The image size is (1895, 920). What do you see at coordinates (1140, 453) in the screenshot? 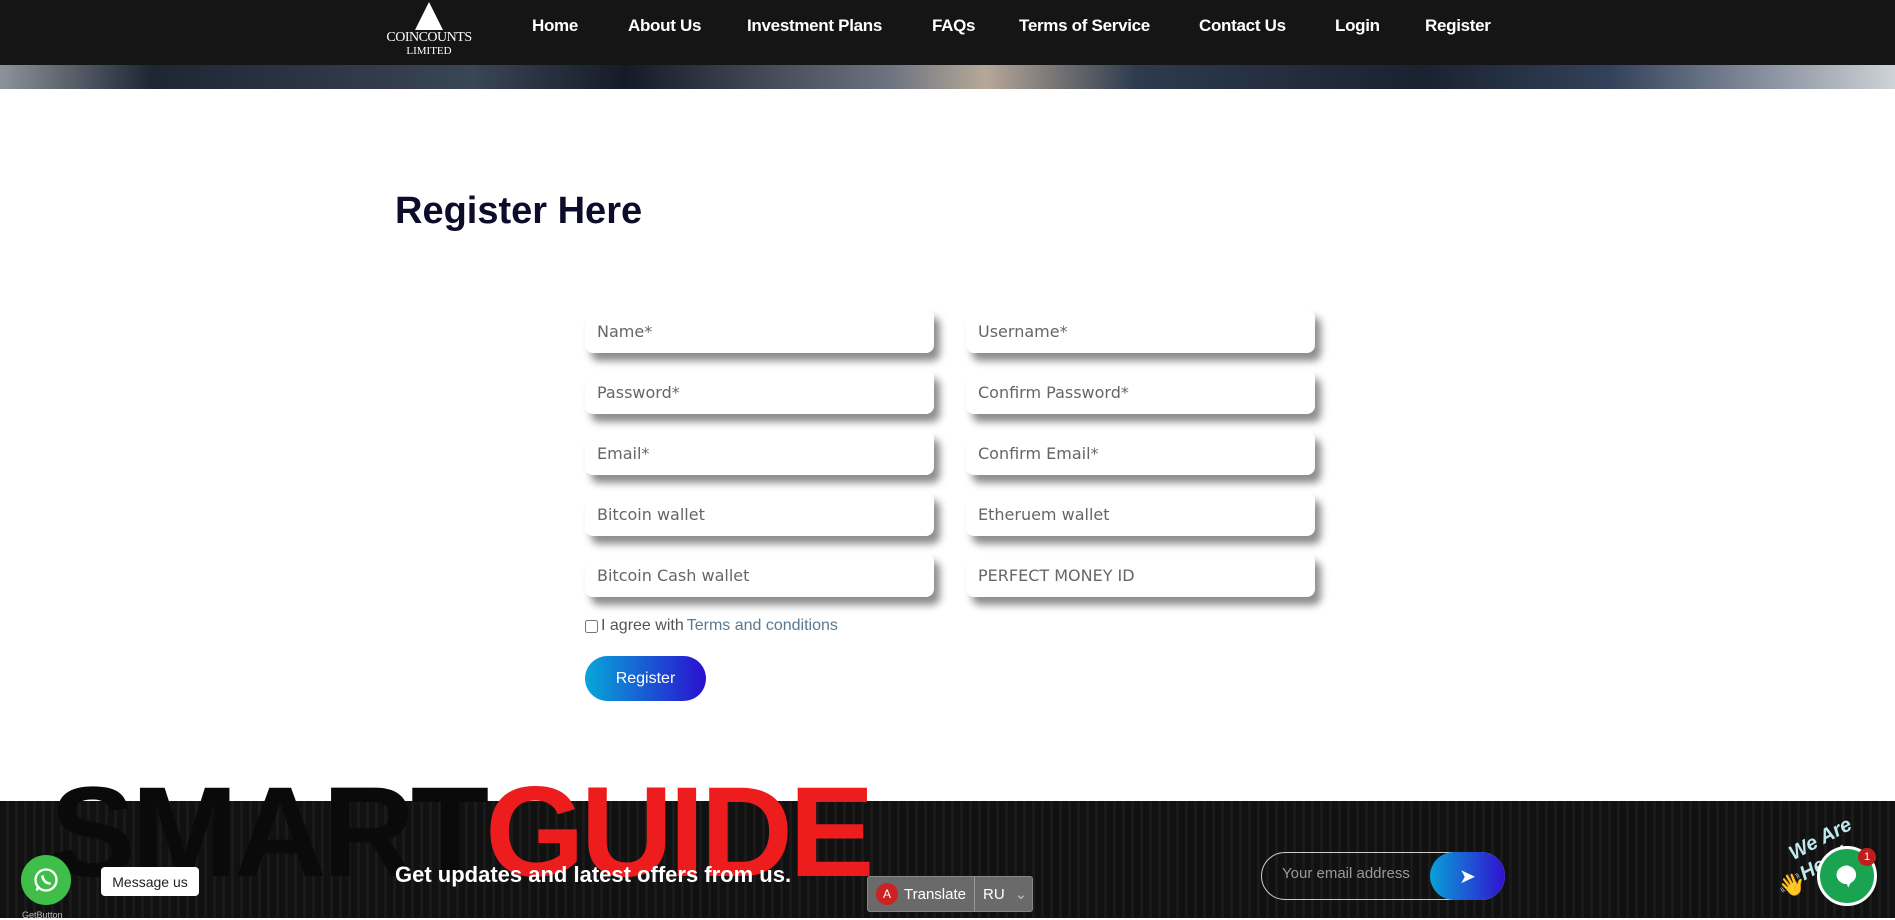
I see `confirm-email-input` at bounding box center [1140, 453].